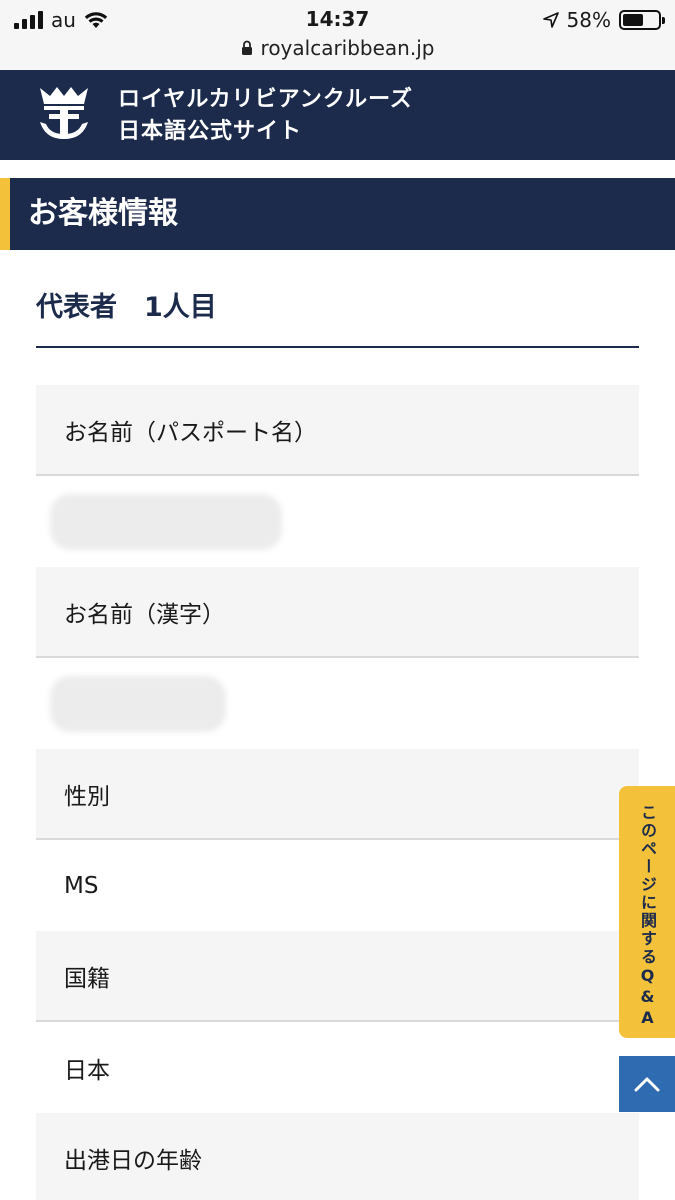  Describe the element at coordinates (210, 131) in the screenshot. I see `site-title-line2: 日本語公式サイト` at that location.